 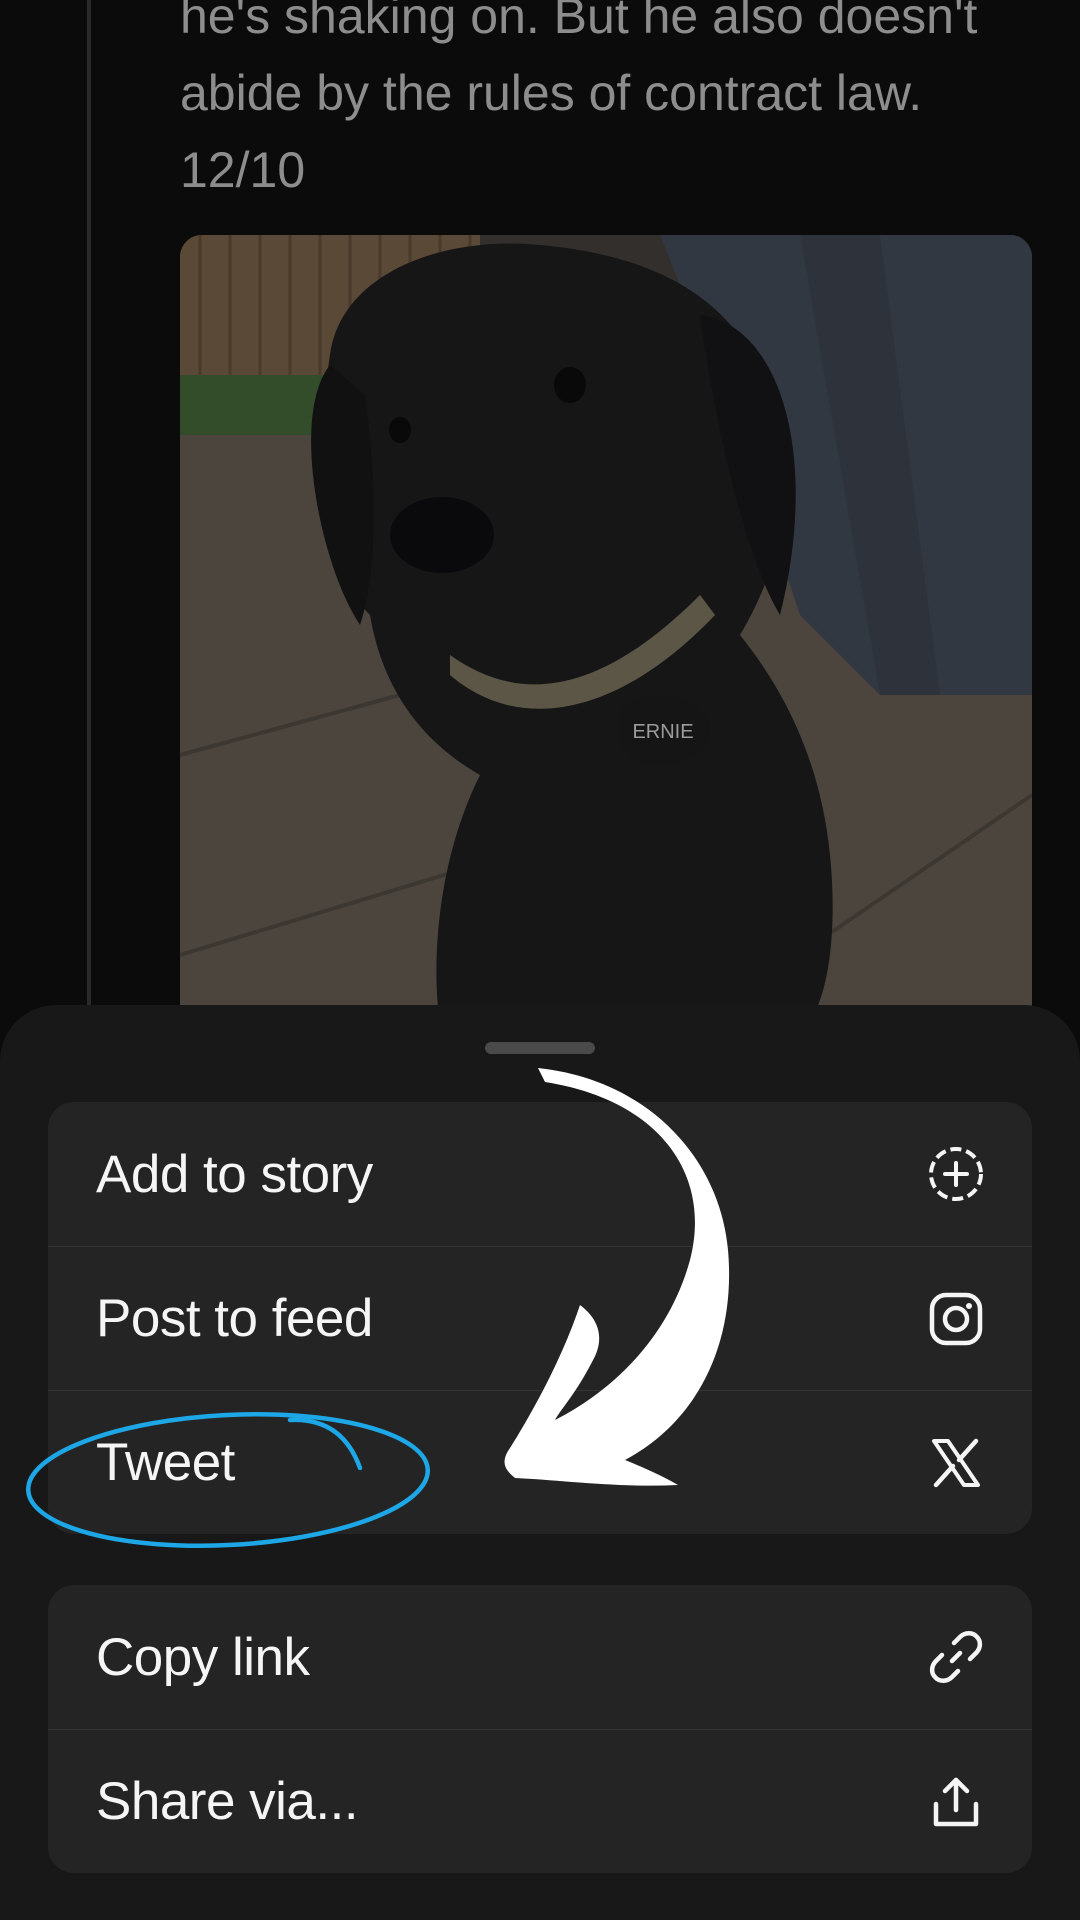 I want to click on thread-line, so click(x=89, y=505).